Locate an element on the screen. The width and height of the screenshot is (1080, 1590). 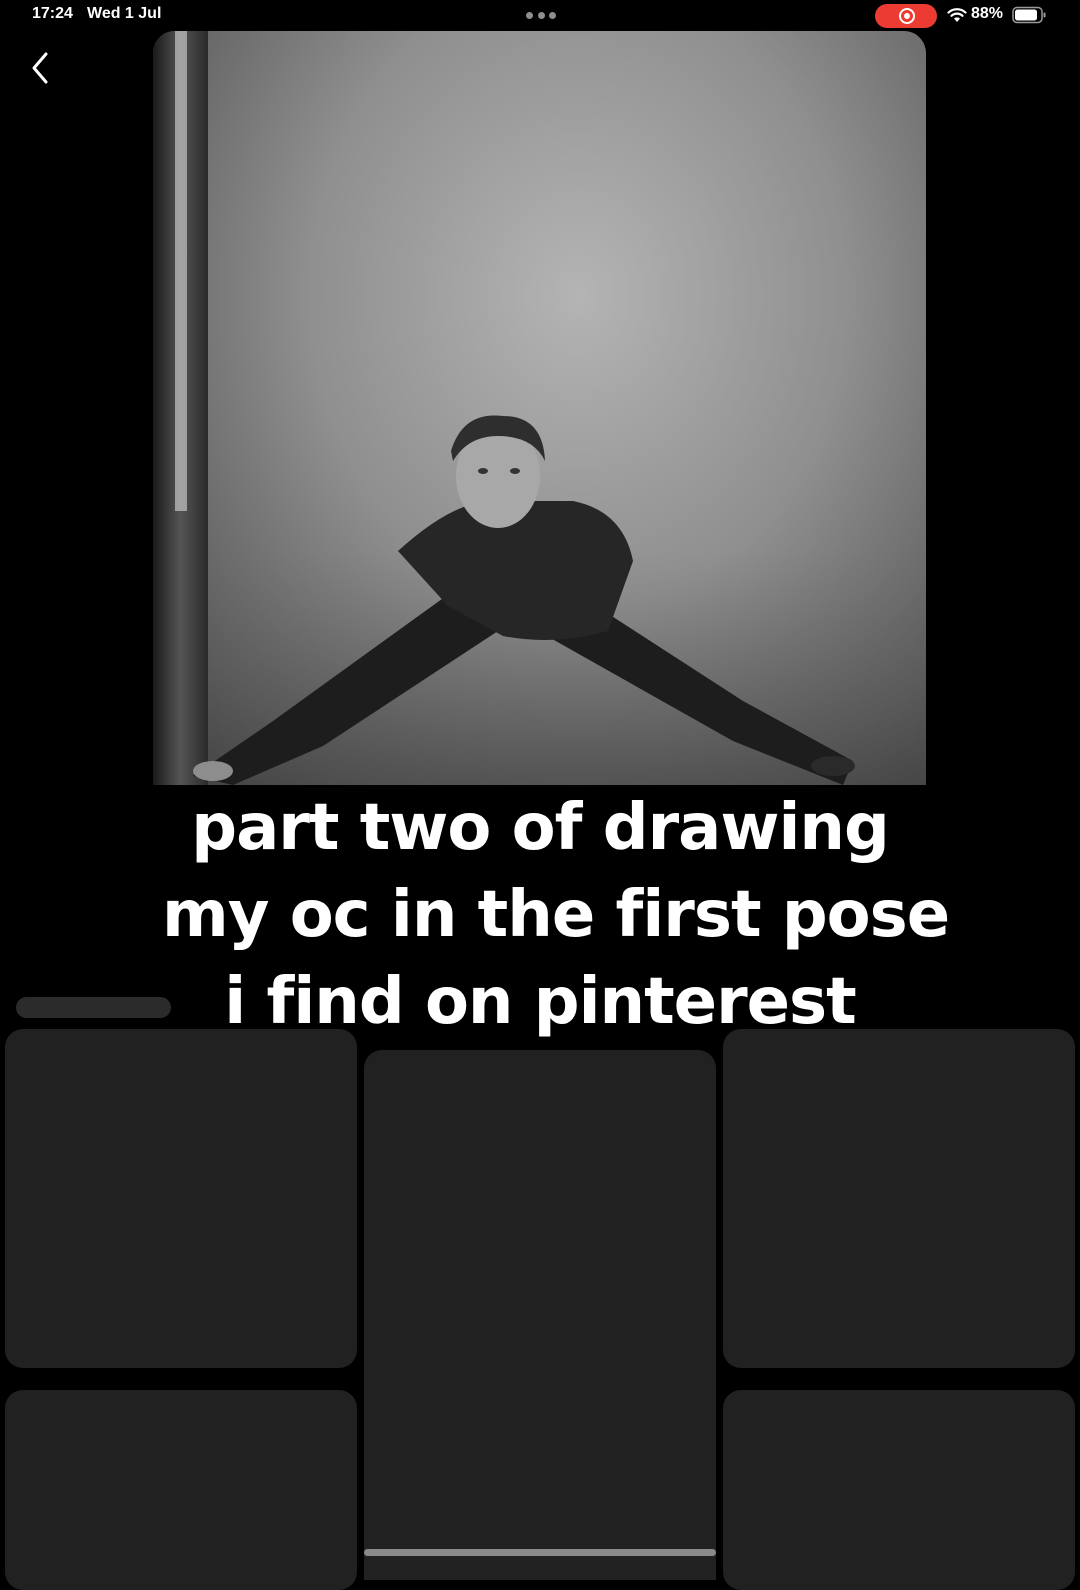
status-bar: 17:24 Wed 1 Jul 88% is located at coordinates (540, 16).